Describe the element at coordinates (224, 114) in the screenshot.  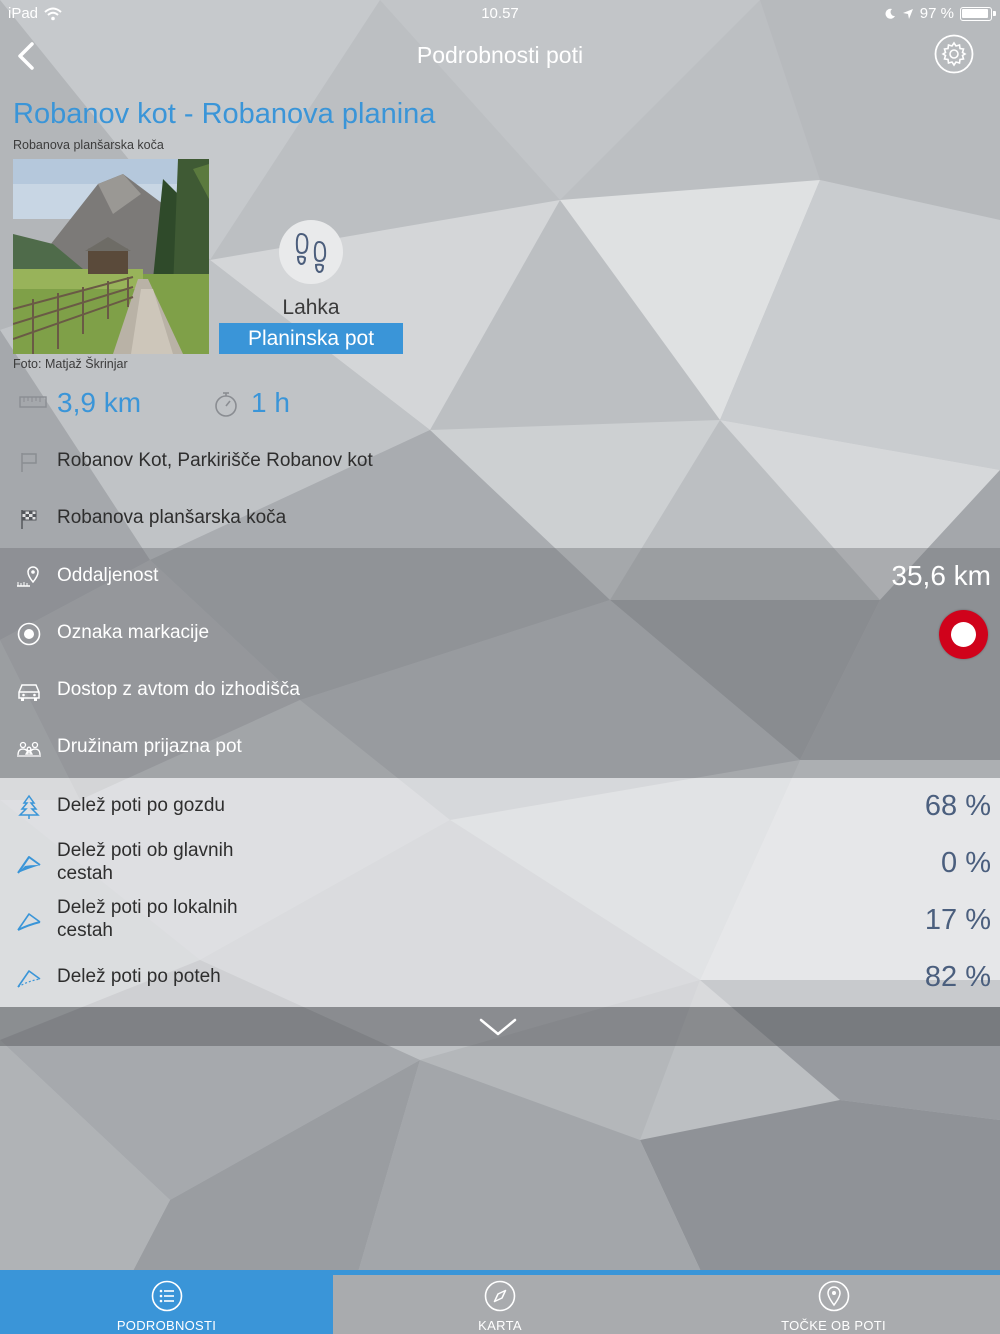
I see `trail-title: Robanov kot - Robanova planina` at that location.